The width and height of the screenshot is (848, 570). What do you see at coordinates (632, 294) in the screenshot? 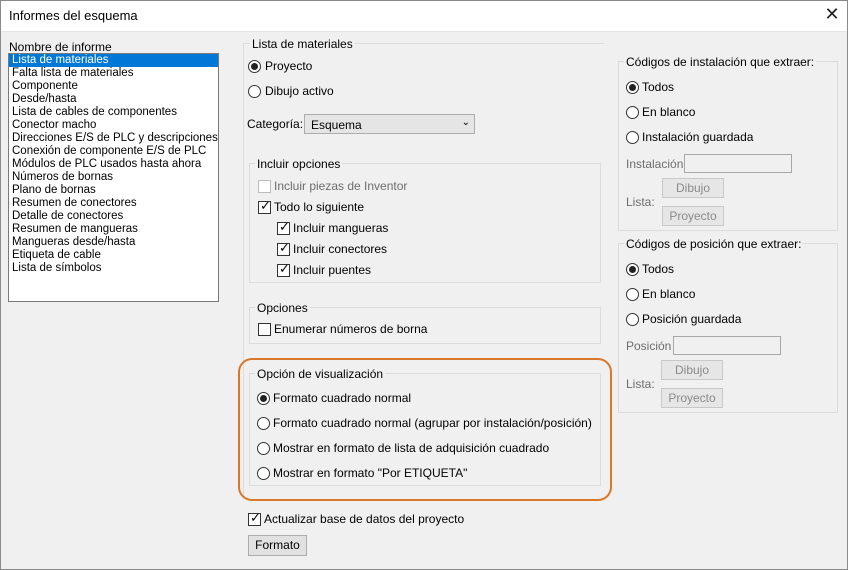
I see `location-blank-radio` at bounding box center [632, 294].